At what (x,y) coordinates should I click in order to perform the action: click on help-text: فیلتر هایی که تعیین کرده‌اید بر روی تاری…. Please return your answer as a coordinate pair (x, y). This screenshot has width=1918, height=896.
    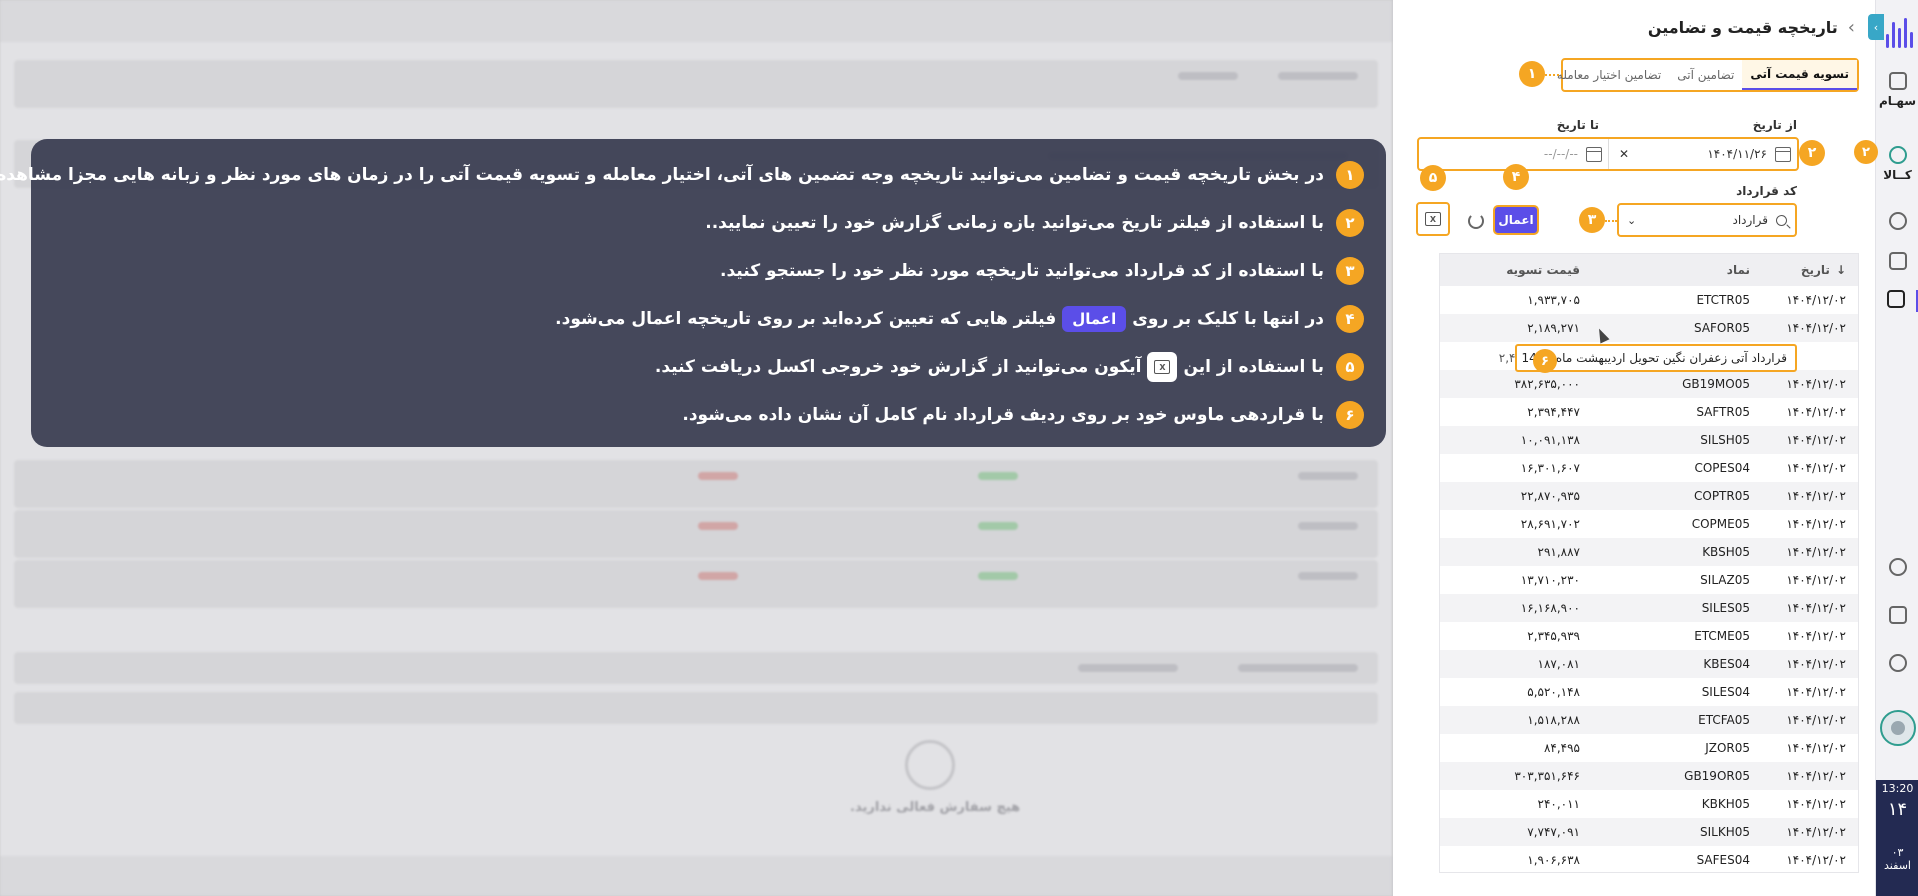
    Looking at the image, I should click on (806, 319).